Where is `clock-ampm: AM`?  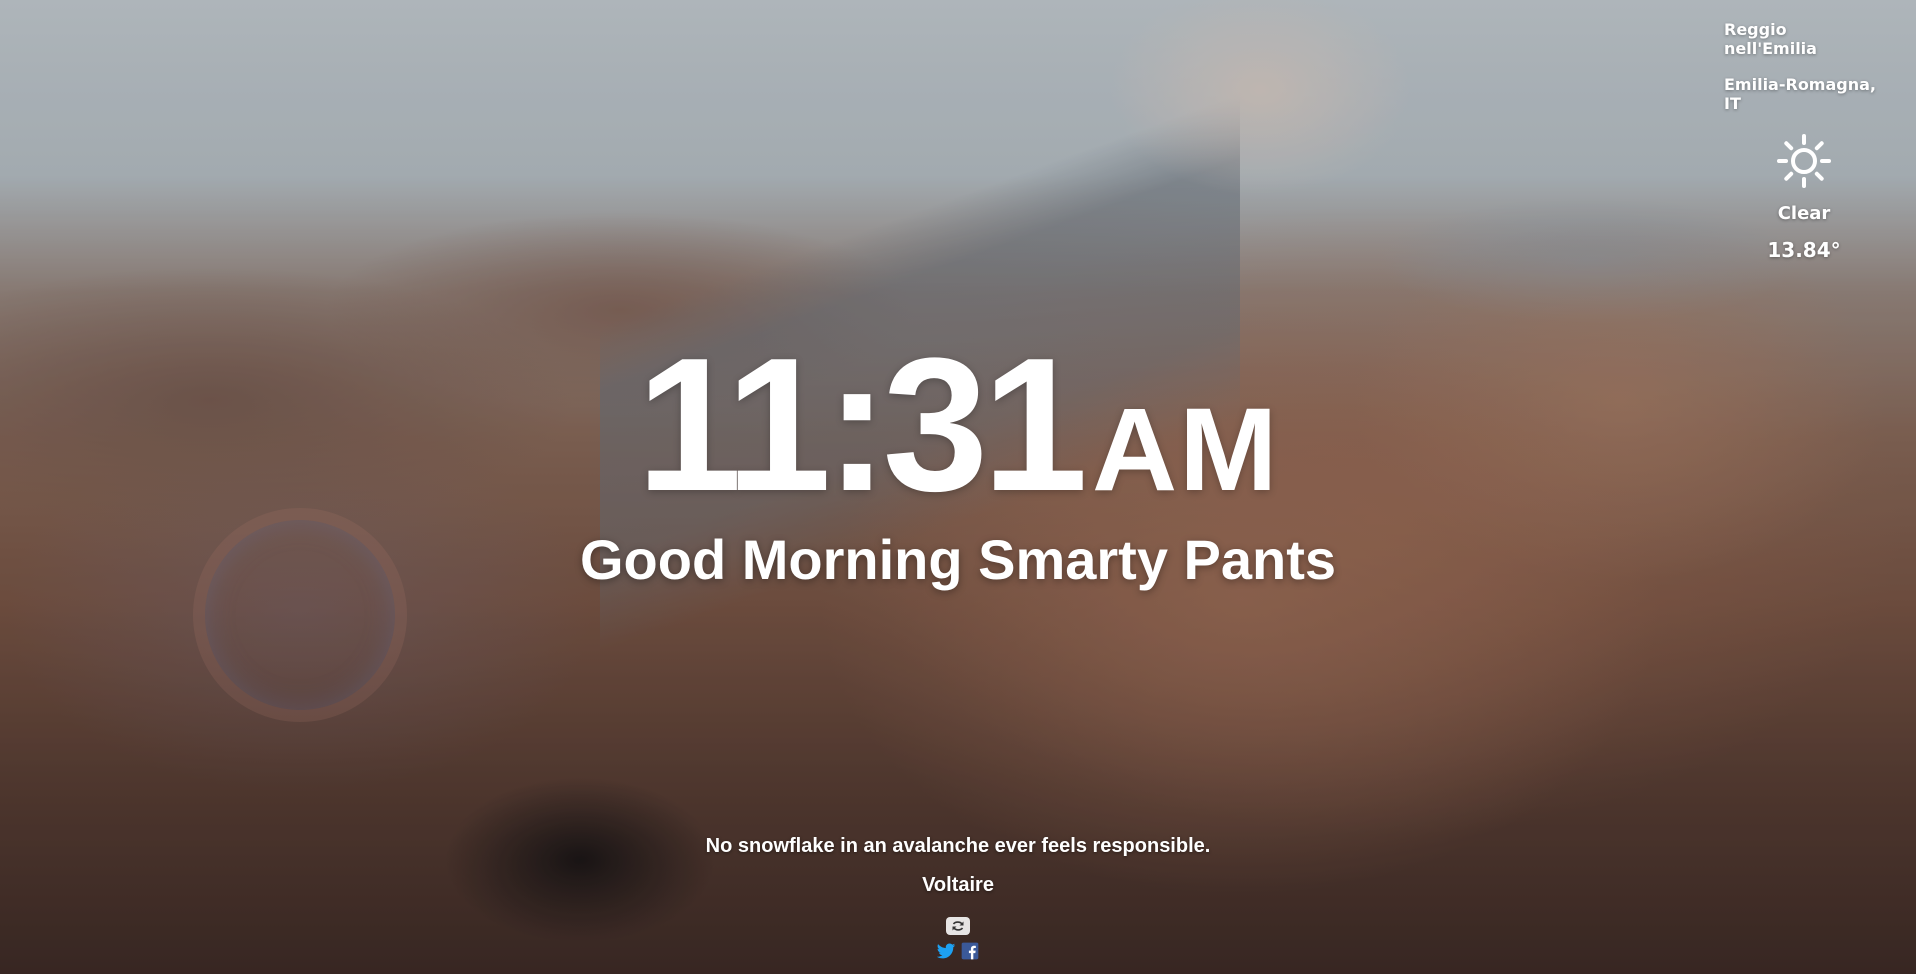 clock-ampm: AM is located at coordinates (1185, 450).